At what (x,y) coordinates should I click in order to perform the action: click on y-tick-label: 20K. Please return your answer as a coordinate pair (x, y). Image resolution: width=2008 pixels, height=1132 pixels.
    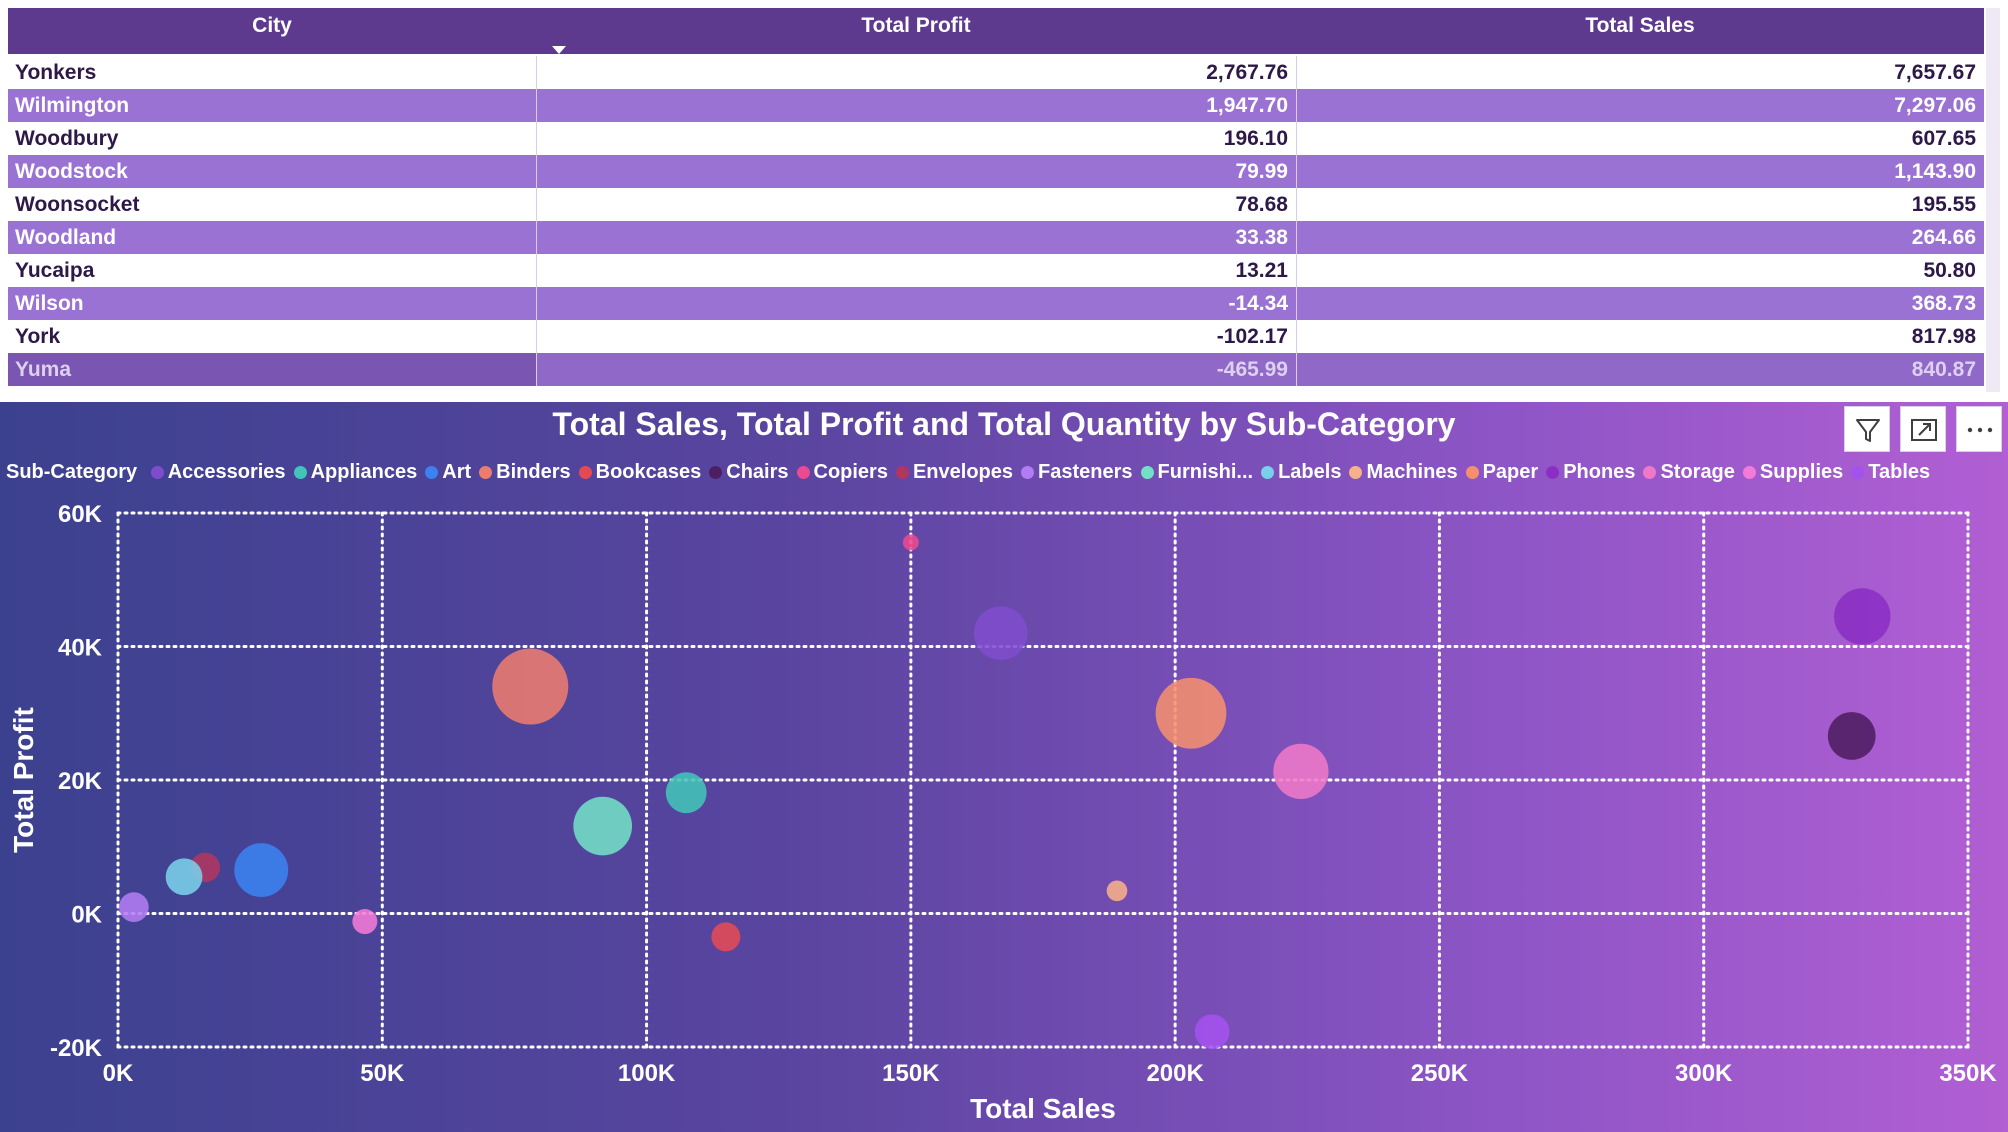
    Looking at the image, I should click on (80, 781).